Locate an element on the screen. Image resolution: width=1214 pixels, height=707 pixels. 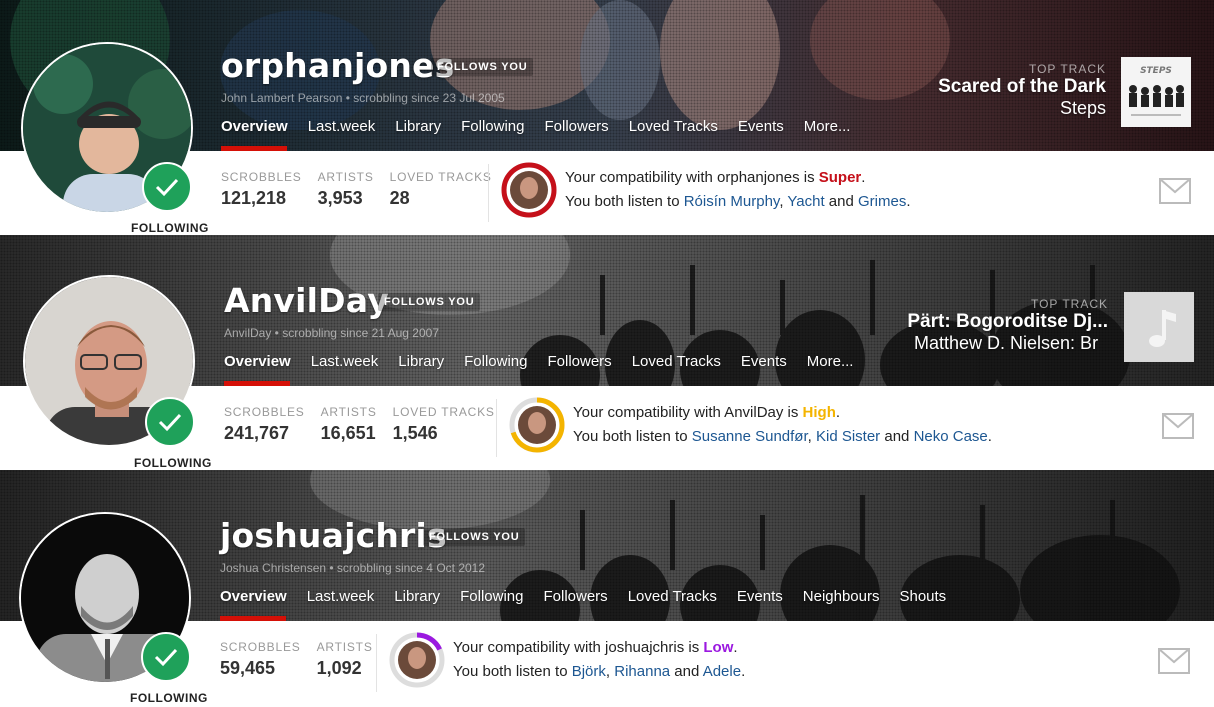
shared-artist-link: Neko Case is located at coordinates (951, 436).